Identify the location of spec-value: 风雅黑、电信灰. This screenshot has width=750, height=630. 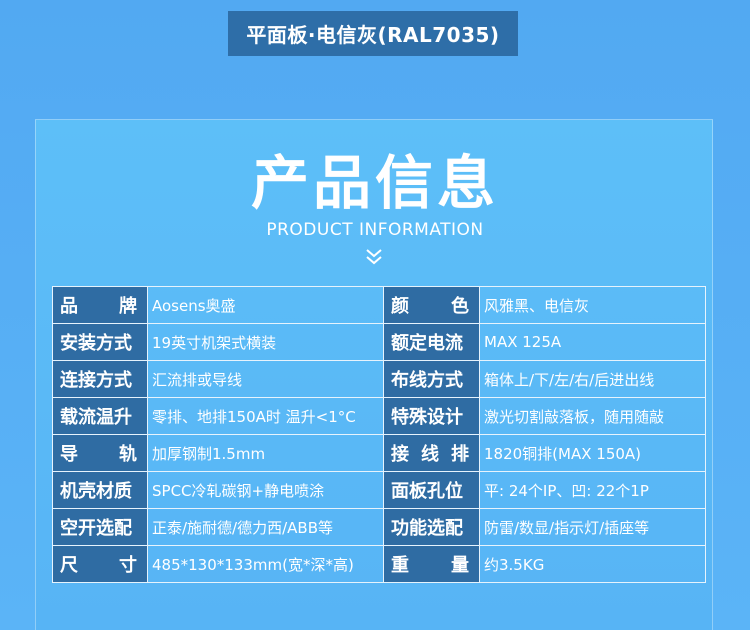
(592, 305).